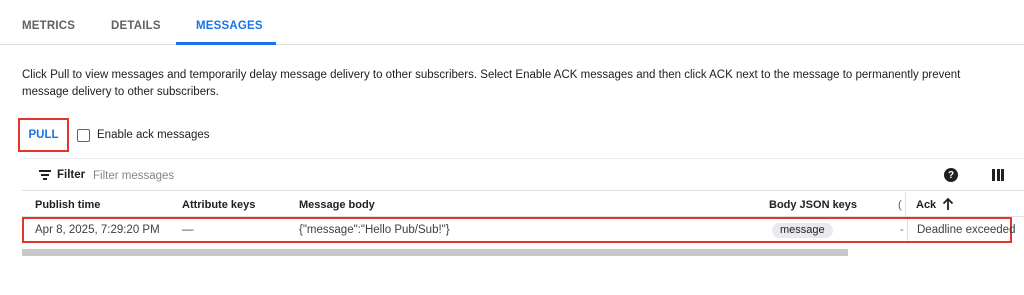 This screenshot has height=295, width=1024. What do you see at coordinates (97, 230) in the screenshot?
I see `cell-publish-time: Apr 8, 2025, 7:29:20 PM` at bounding box center [97, 230].